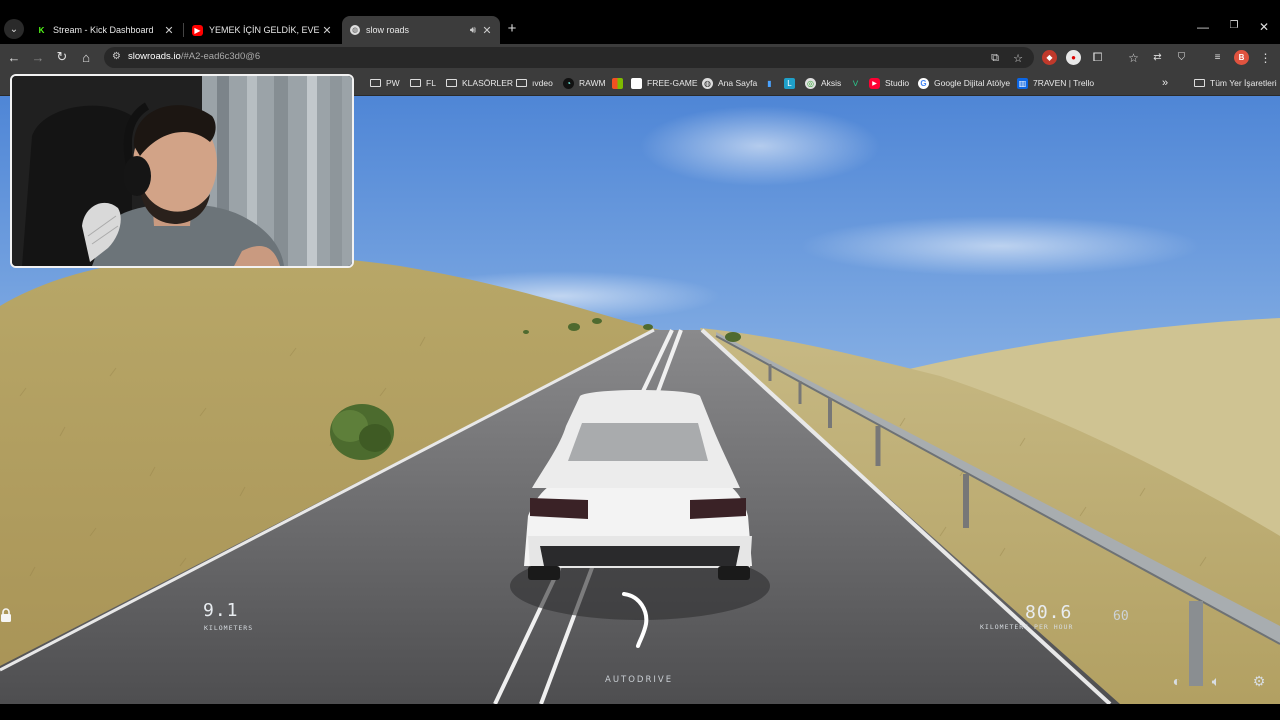 The width and height of the screenshot is (1280, 720). I want to click on address-bar: ⚙ slowroads.io/#A2-ead6c3d0@6 ⧉ ☆, so click(569, 57).